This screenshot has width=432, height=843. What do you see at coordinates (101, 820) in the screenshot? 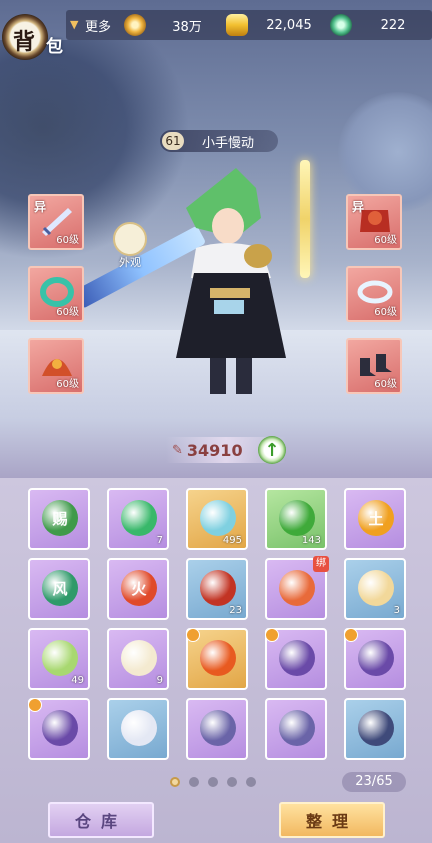
I see `store-button: 仓库` at bounding box center [101, 820].